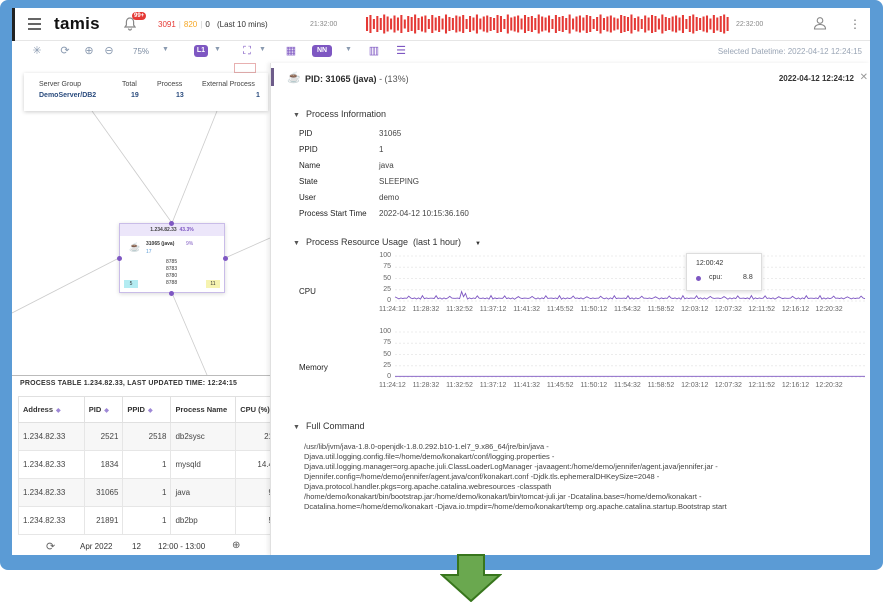 The image size is (883, 604). Describe the element at coordinates (527, 309) in the screenshot. I see `x-tick-label: 11:41:32` at that location.